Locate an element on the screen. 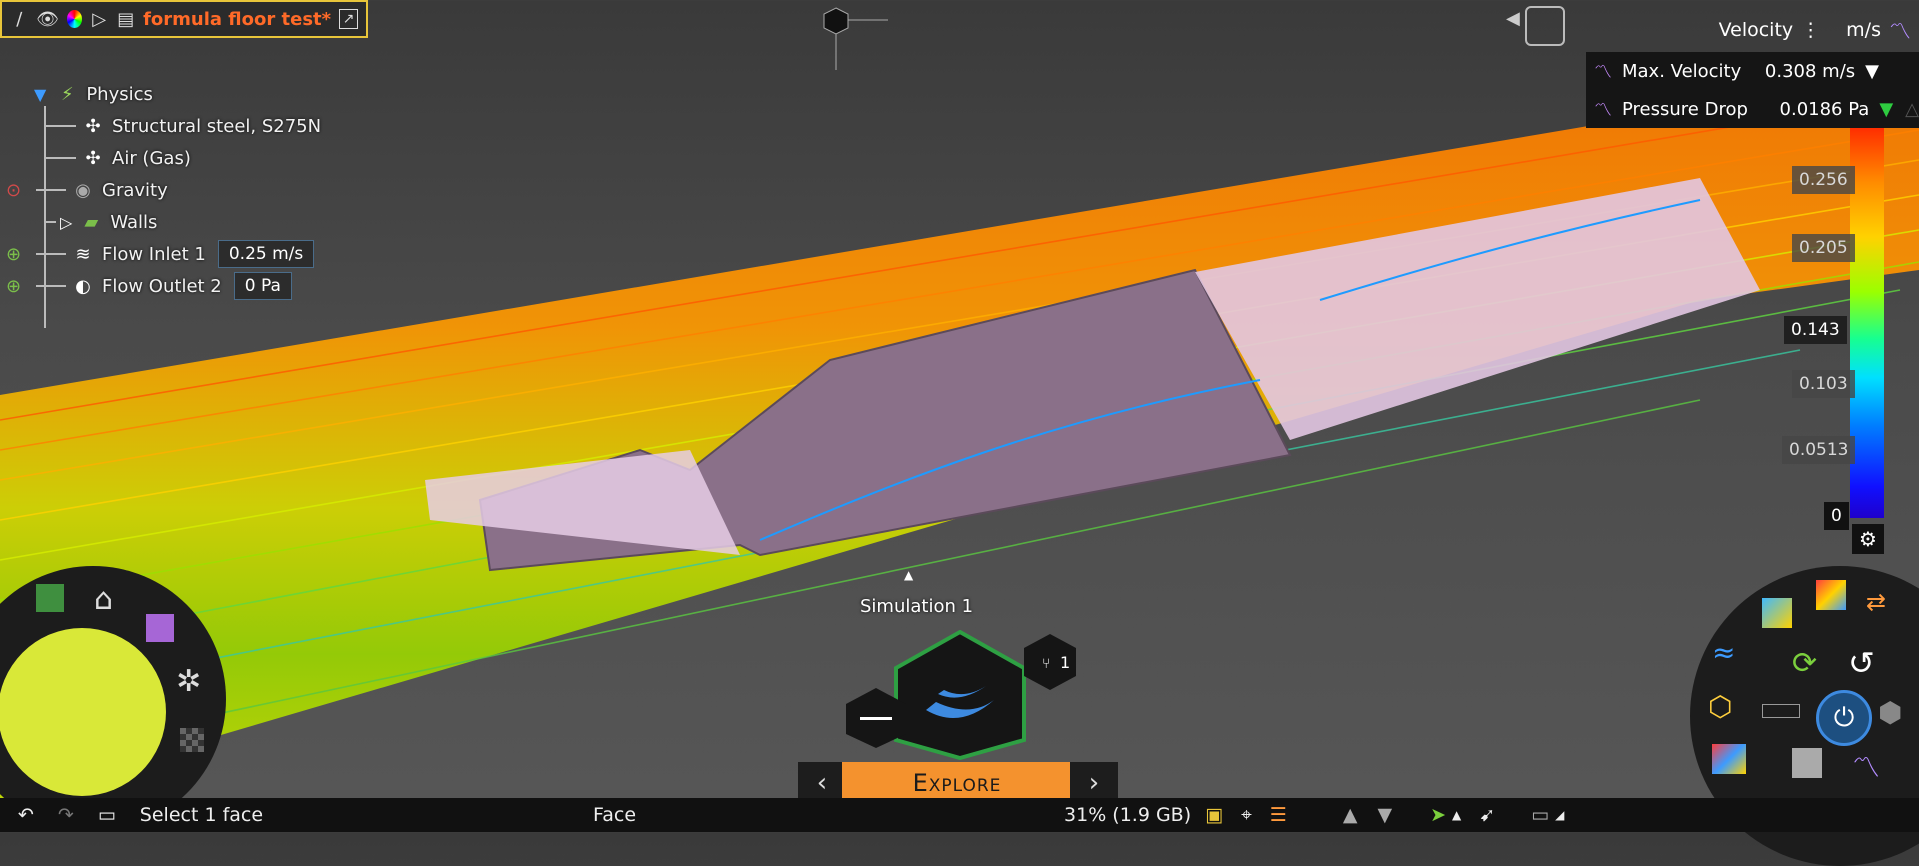 The width and height of the screenshot is (1919, 866). slices-icon is located at coordinates (1777, 613).